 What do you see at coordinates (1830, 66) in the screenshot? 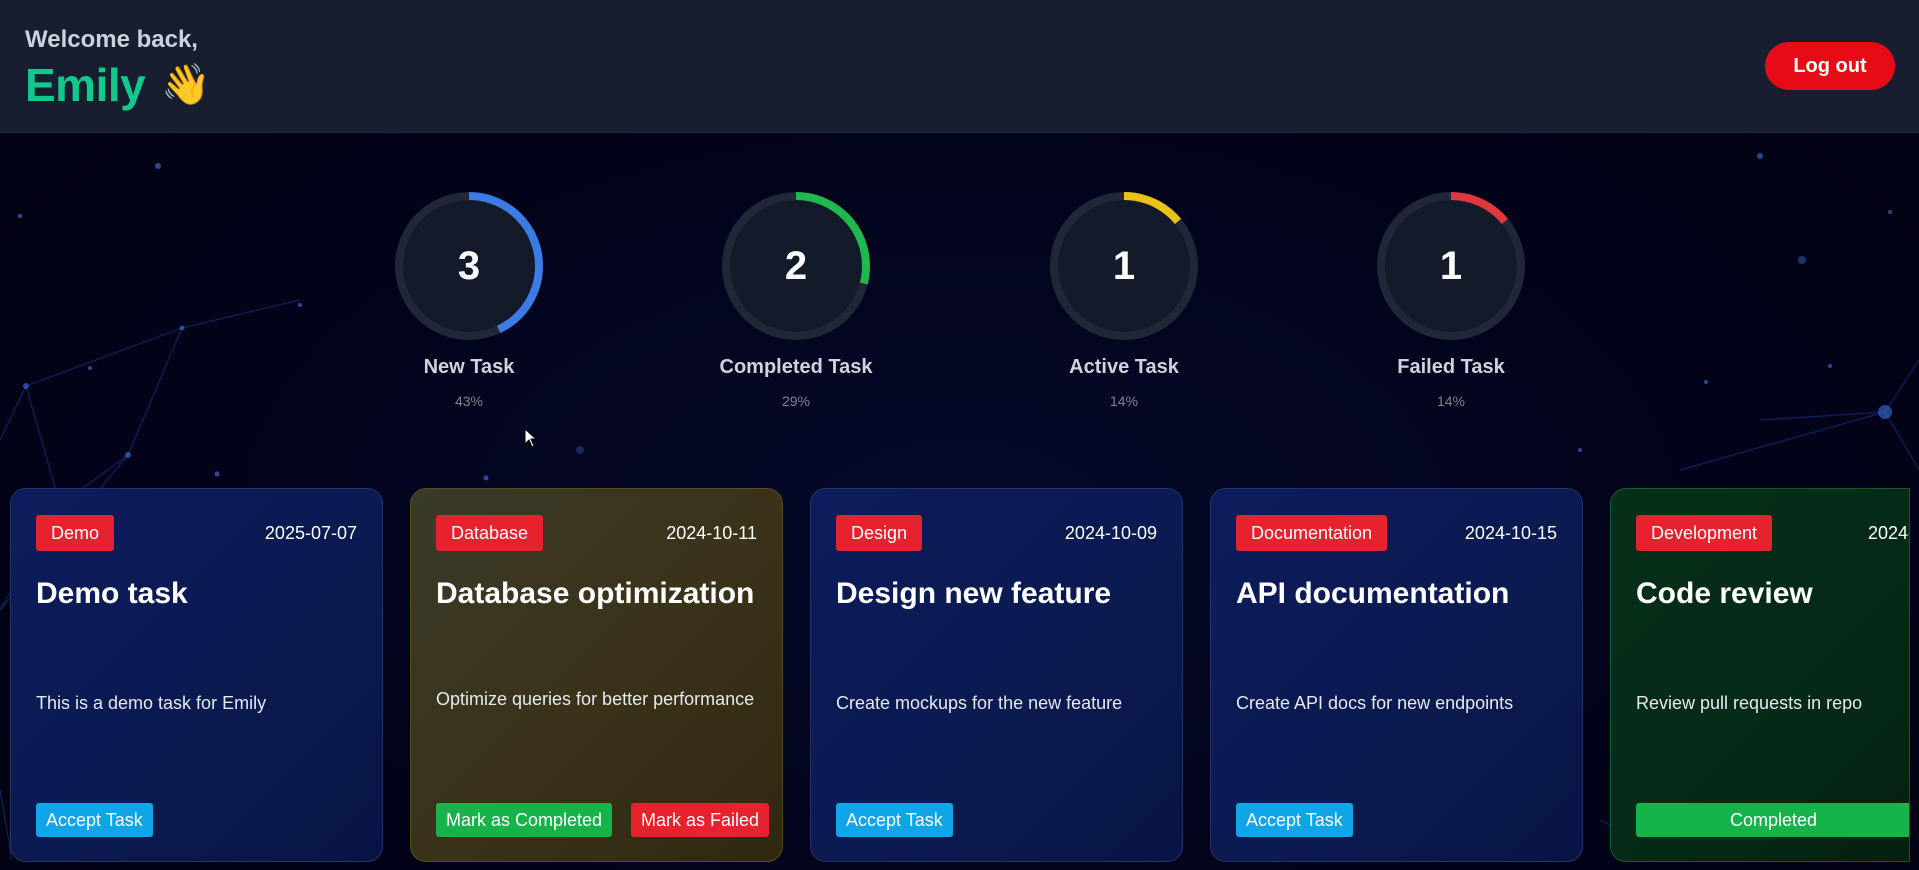
I see `logout-button: Log out` at bounding box center [1830, 66].